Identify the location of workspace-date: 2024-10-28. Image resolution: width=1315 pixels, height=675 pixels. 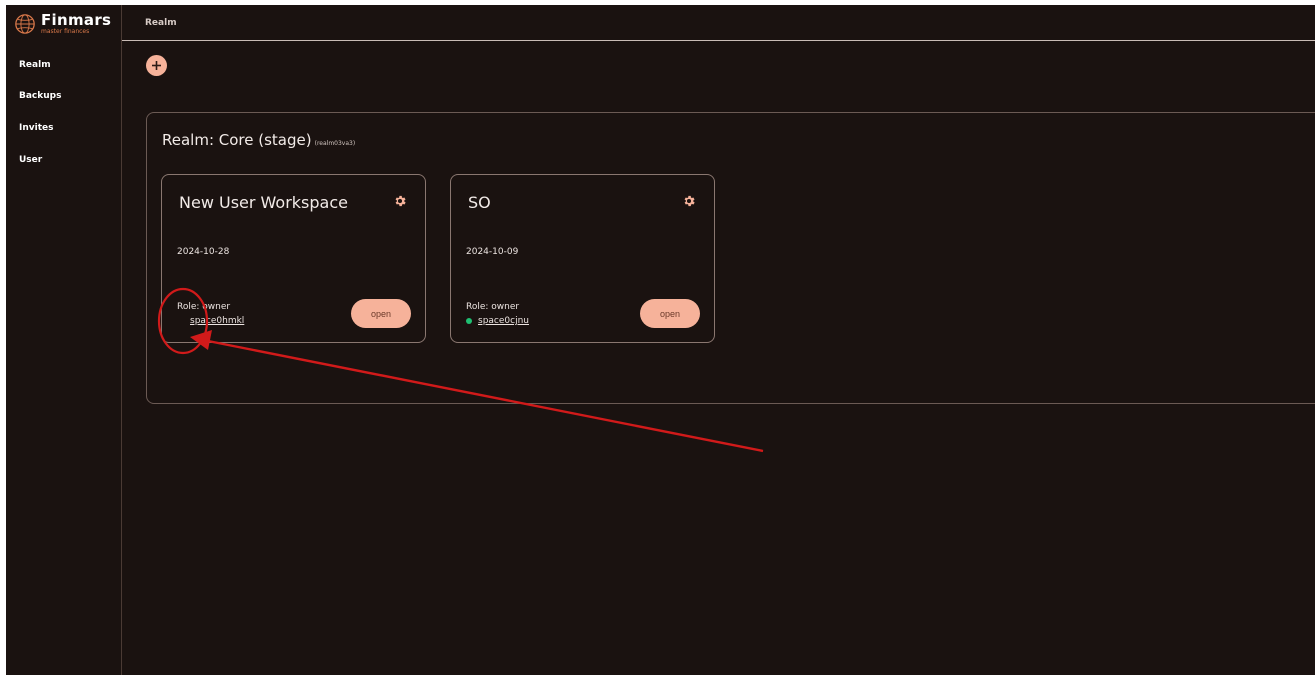
(203, 252).